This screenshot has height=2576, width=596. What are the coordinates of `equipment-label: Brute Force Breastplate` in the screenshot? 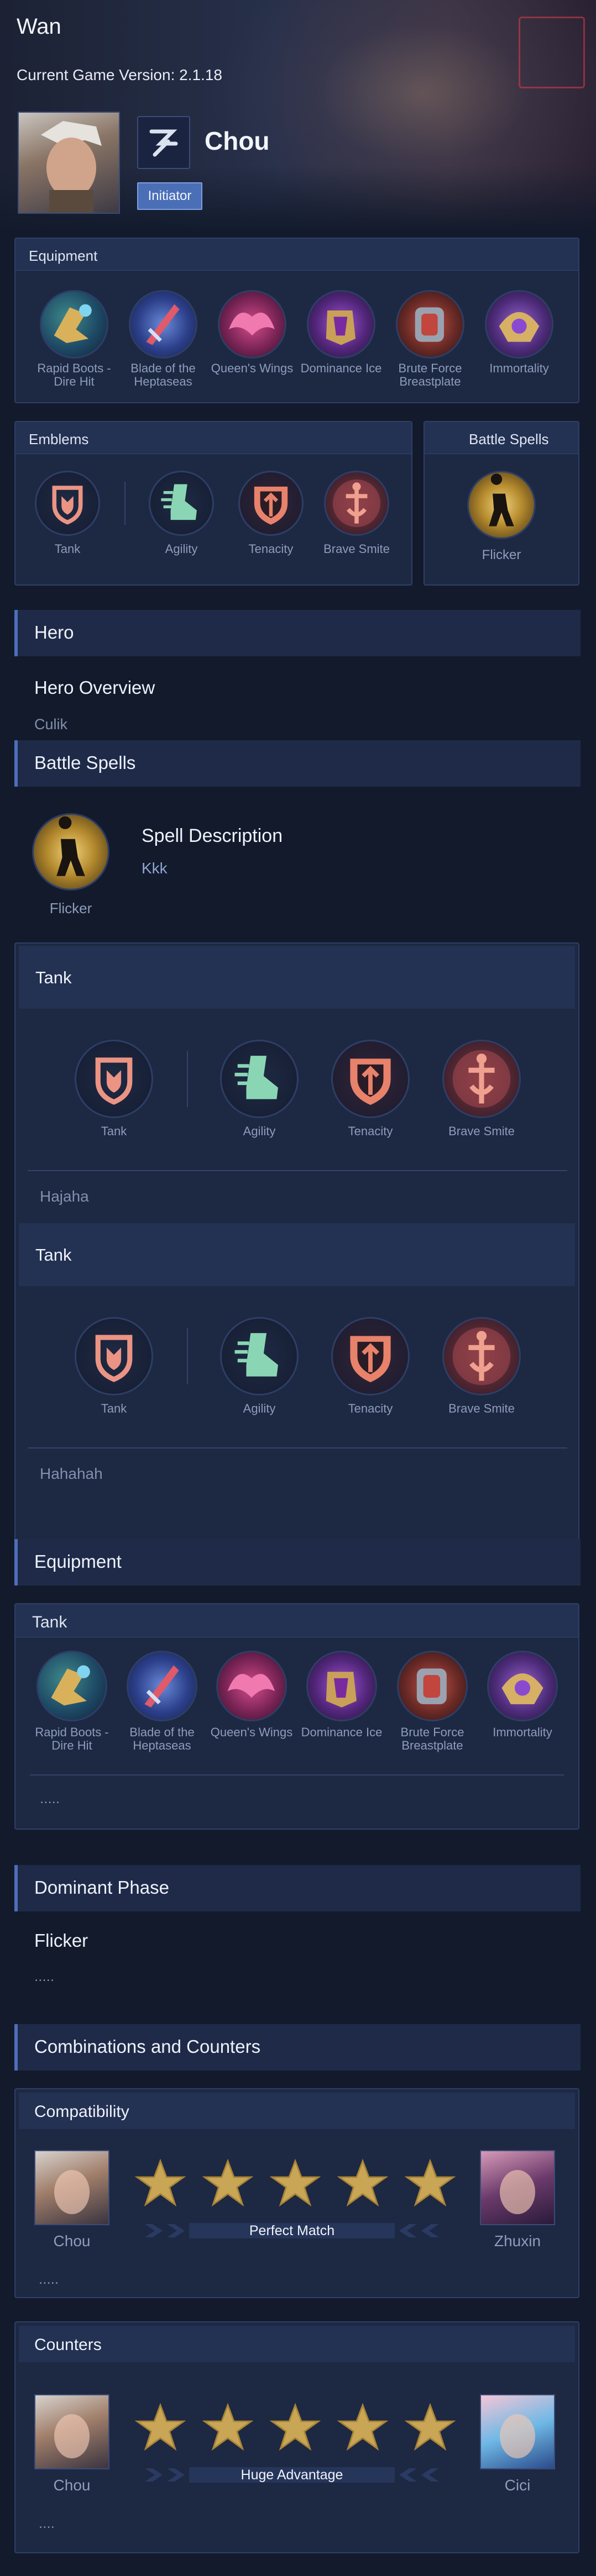 It's located at (432, 1739).